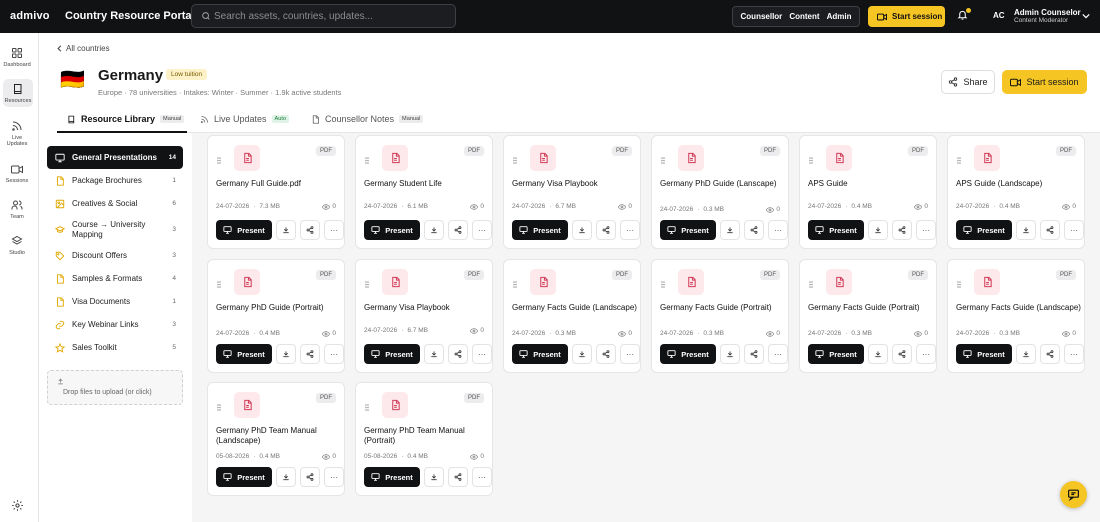 The height and width of the screenshot is (522, 1100). Describe the element at coordinates (17, 57) in the screenshot. I see `rail-item-dashboard: Dashboard` at that location.